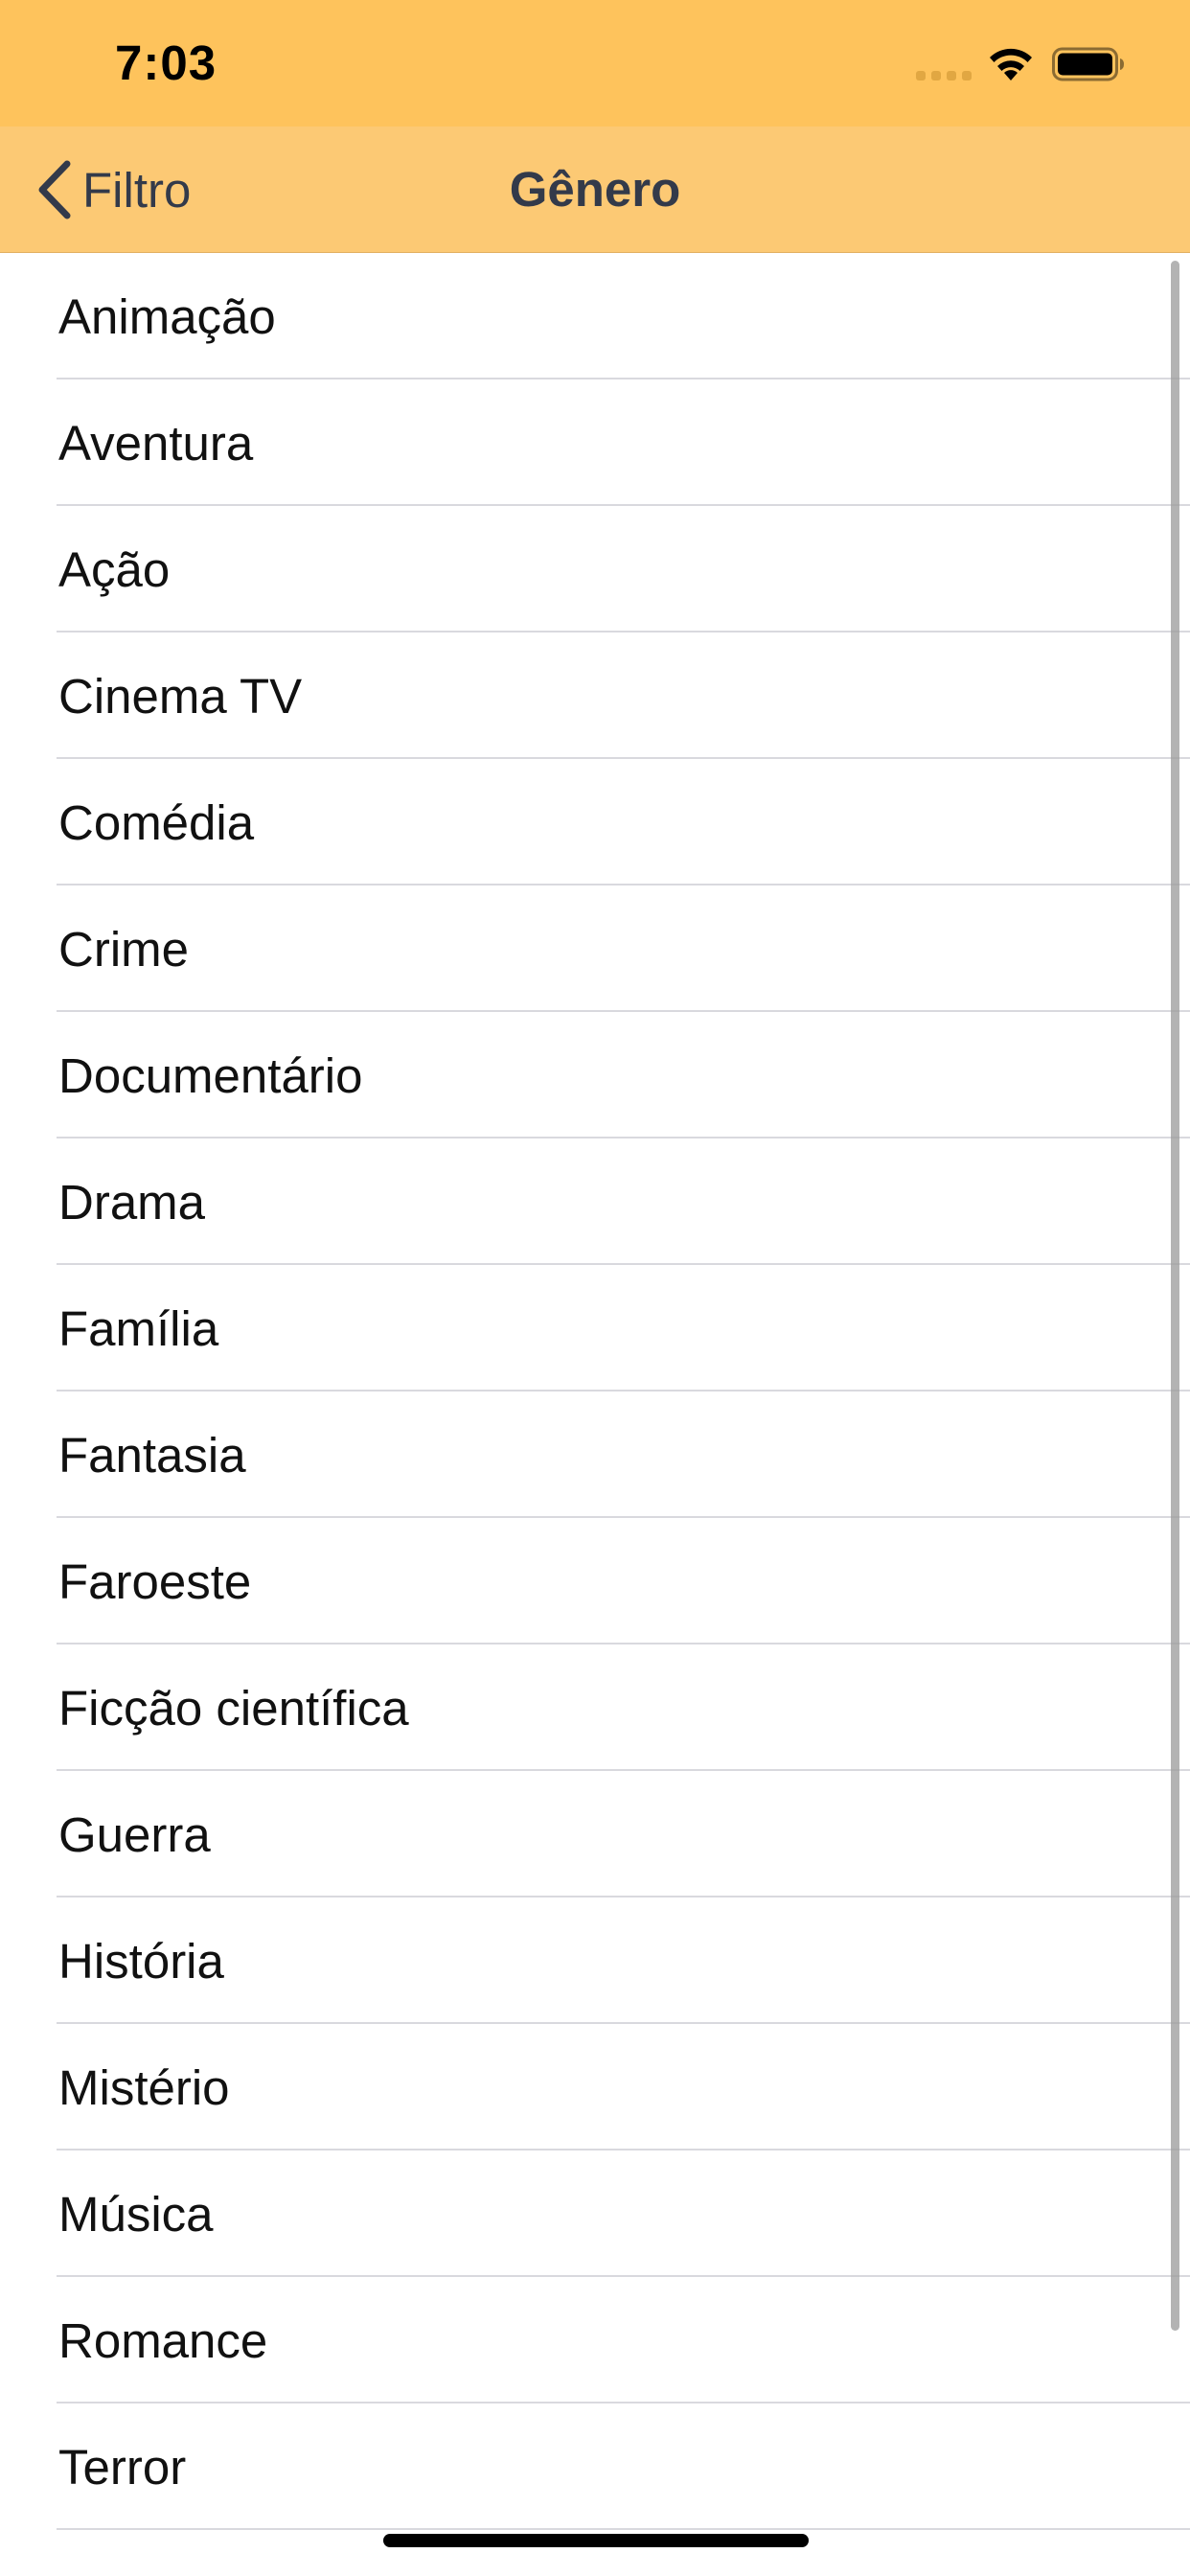 This screenshot has width=1190, height=2576. I want to click on home-indicator, so click(596, 2540).